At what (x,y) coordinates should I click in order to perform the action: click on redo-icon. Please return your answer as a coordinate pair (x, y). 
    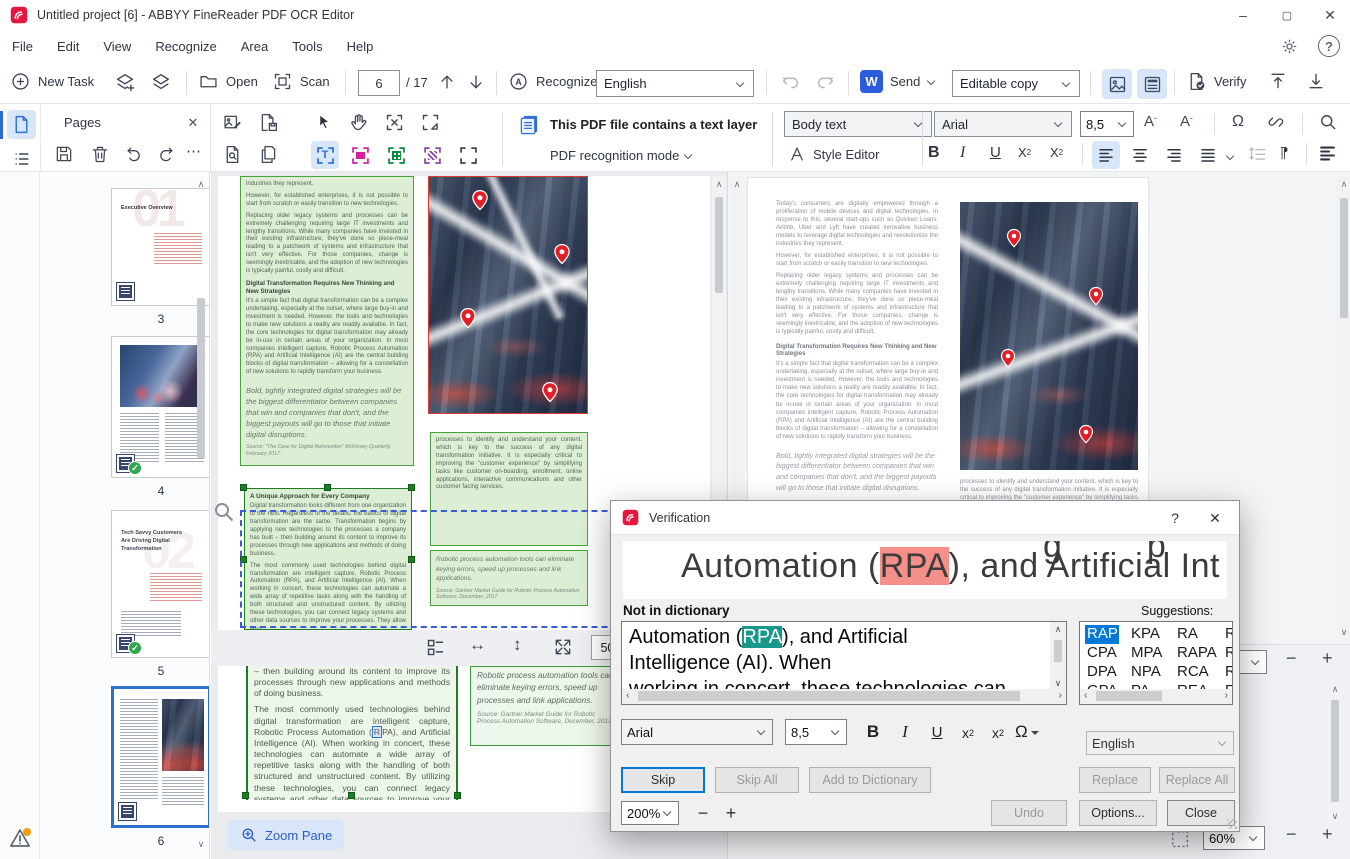
    Looking at the image, I should click on (825, 82).